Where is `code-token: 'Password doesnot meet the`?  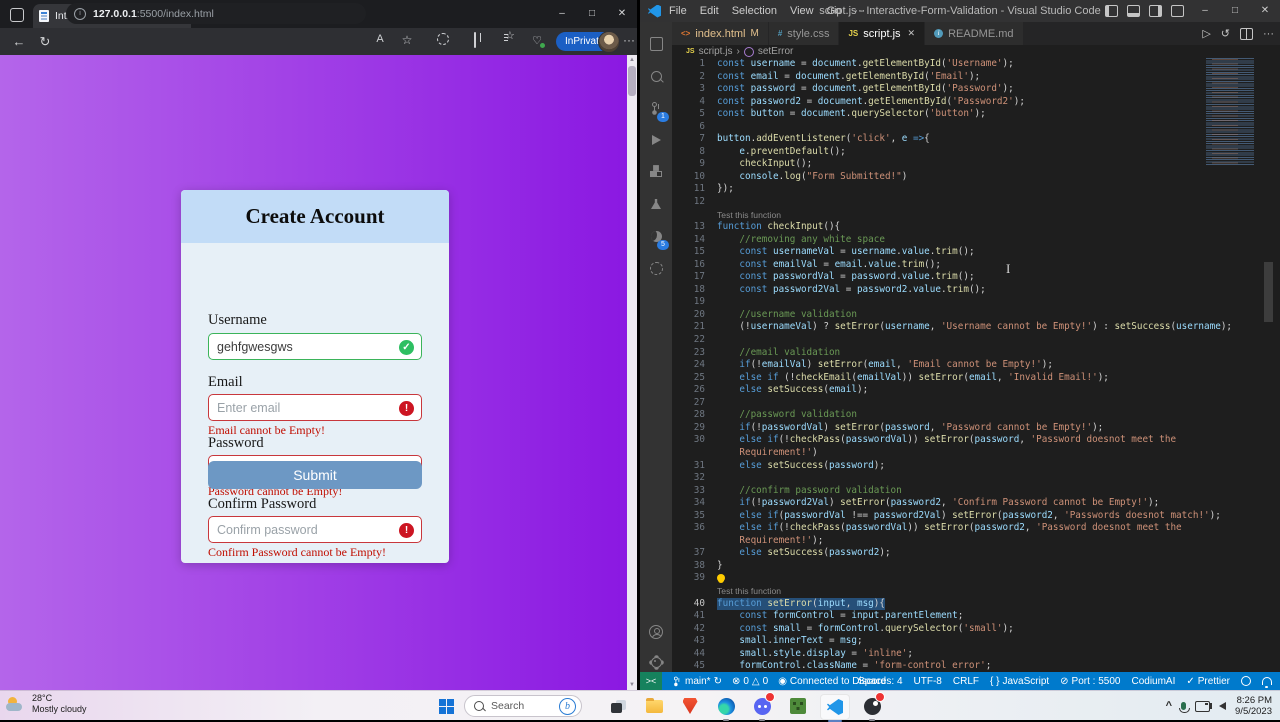 code-token: 'Password doesnot meet the is located at coordinates (1109, 528).